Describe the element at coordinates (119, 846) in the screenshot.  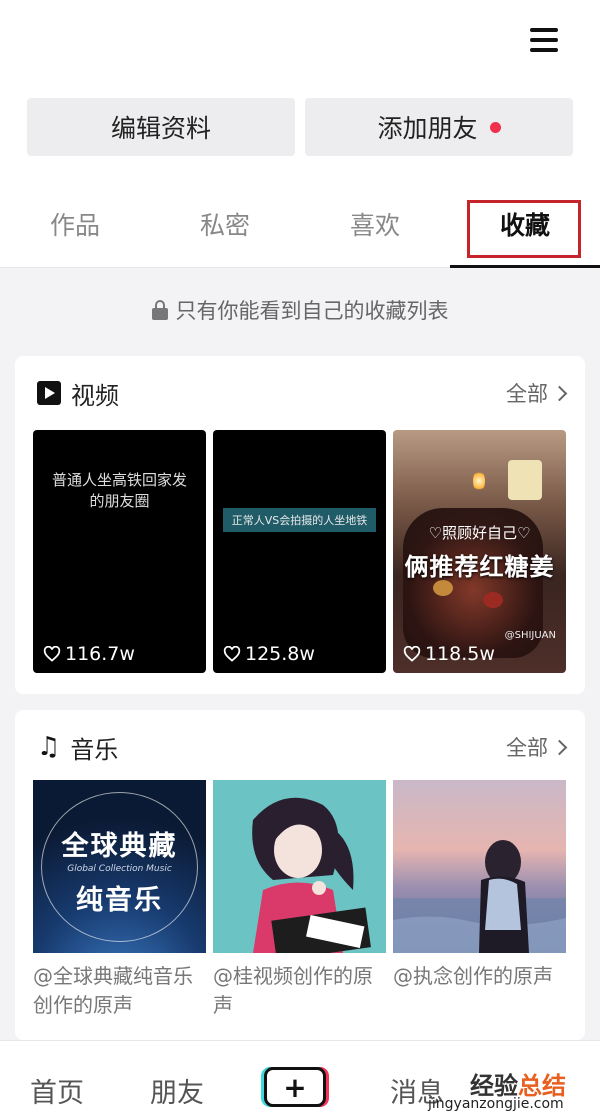
I see `cover-title: 全球典藏` at that location.